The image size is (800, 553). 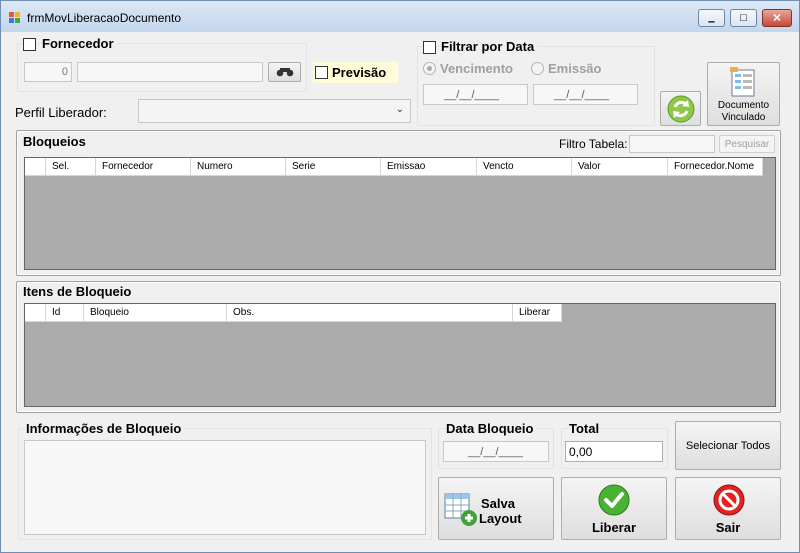 I want to click on bloqueios-title: Bloqueios, so click(x=54, y=141).